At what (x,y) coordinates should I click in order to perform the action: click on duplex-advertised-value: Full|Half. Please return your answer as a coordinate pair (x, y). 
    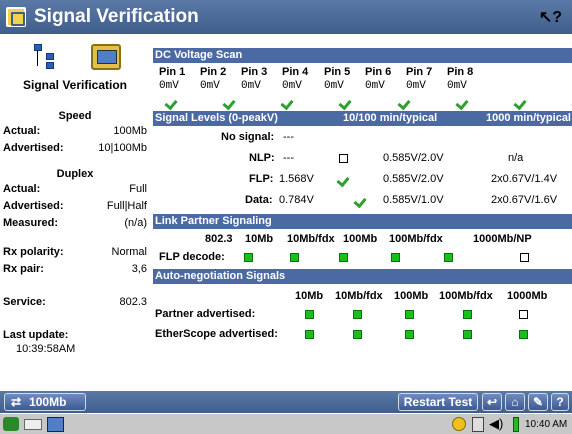
    Looking at the image, I should click on (126, 205).